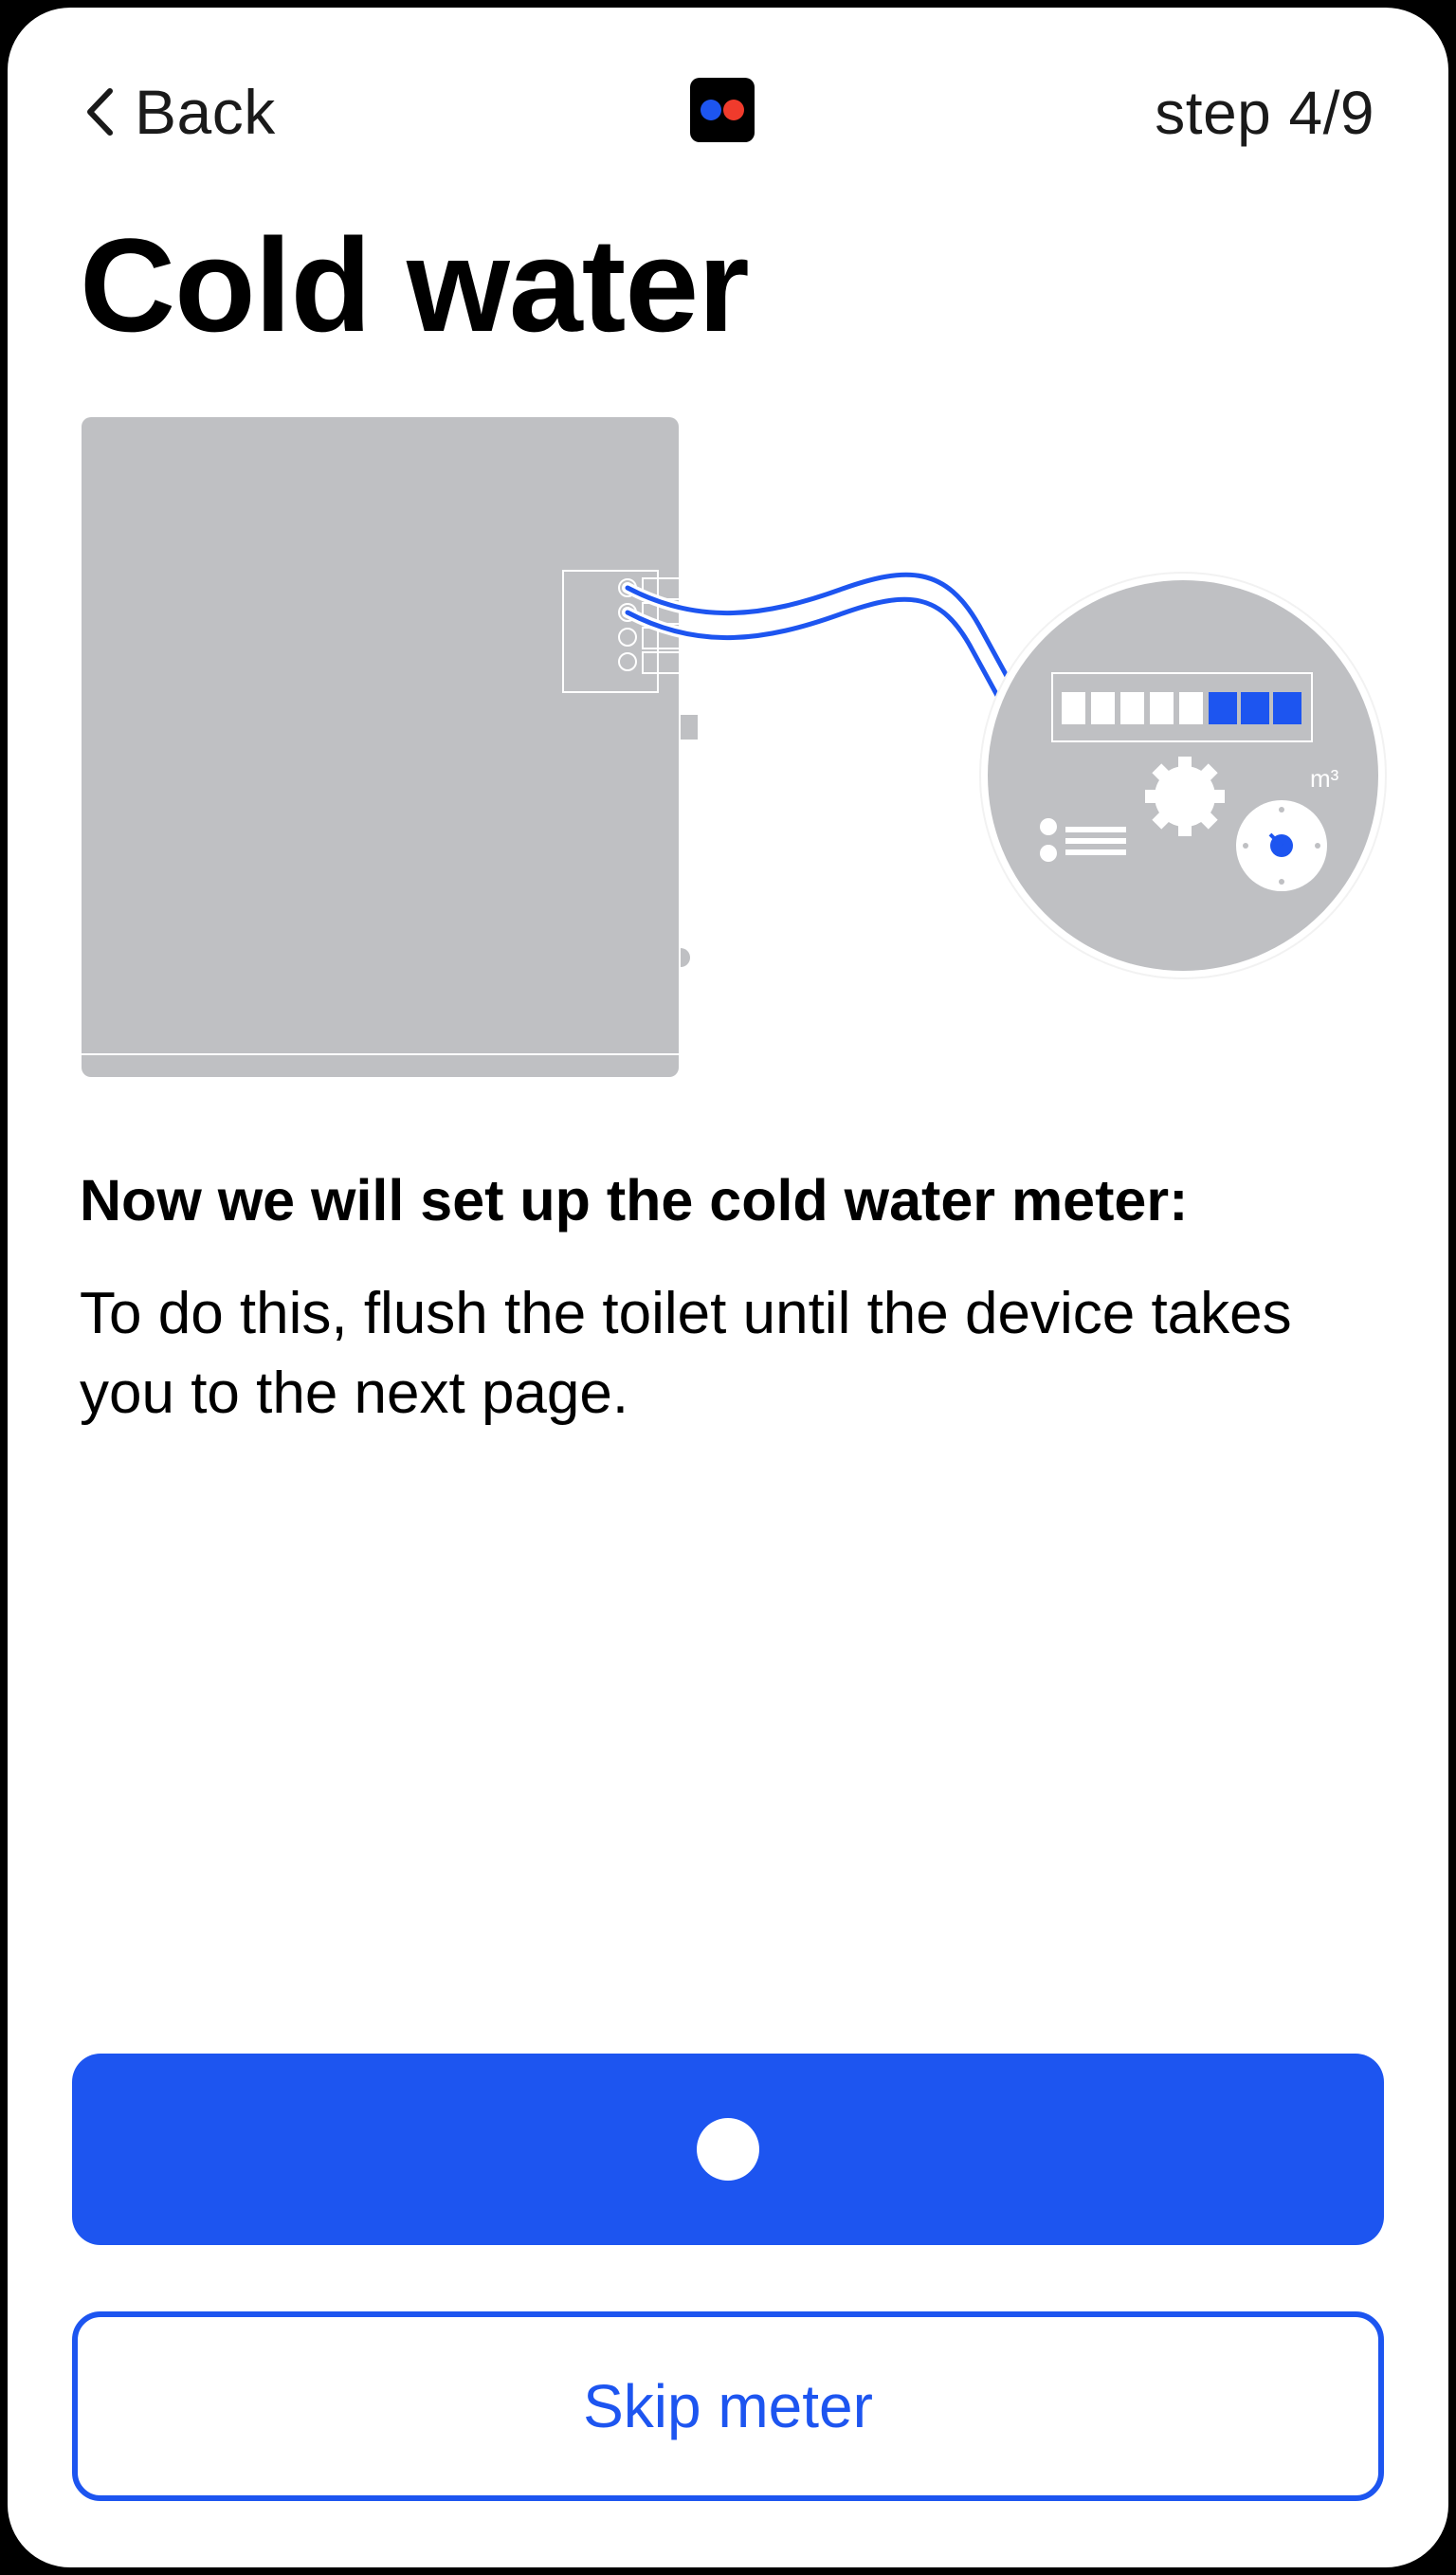 The image size is (1456, 2575). I want to click on device-side-knob, so click(685, 957).